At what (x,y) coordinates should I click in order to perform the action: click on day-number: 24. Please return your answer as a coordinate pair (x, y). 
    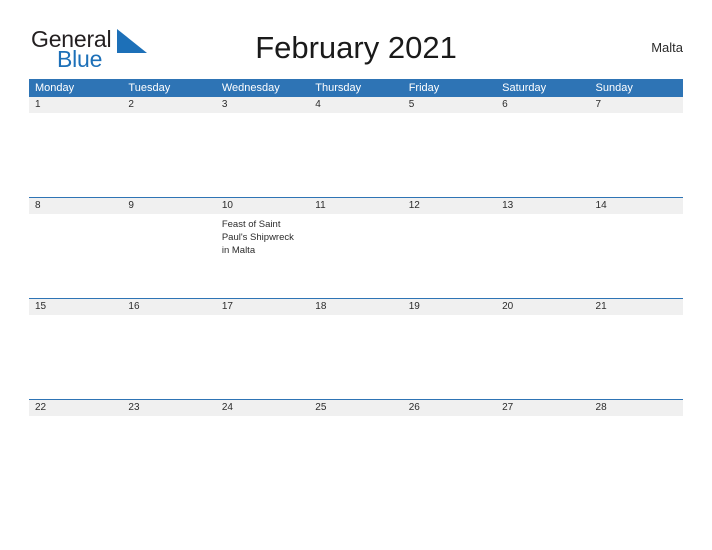
    Looking at the image, I should click on (262, 408).